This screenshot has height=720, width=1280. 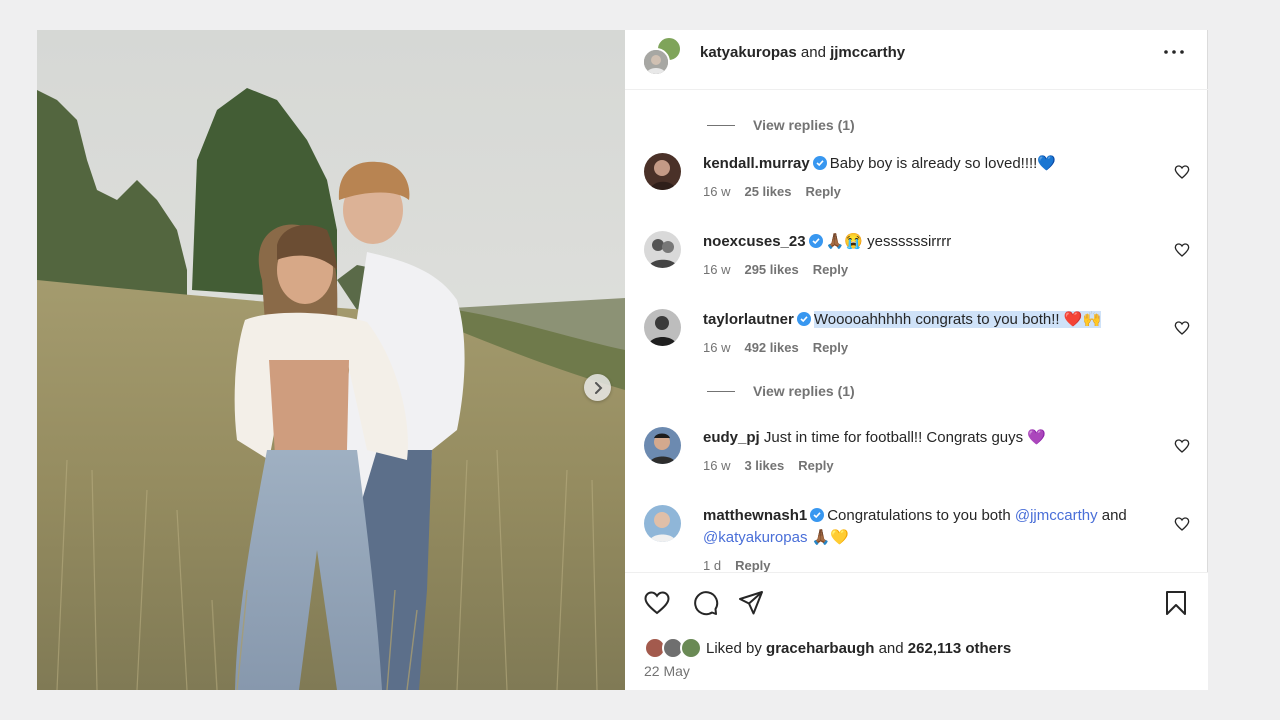 I want to click on comment-meta: 16 w 492 likes Reply, so click(x=775, y=348).